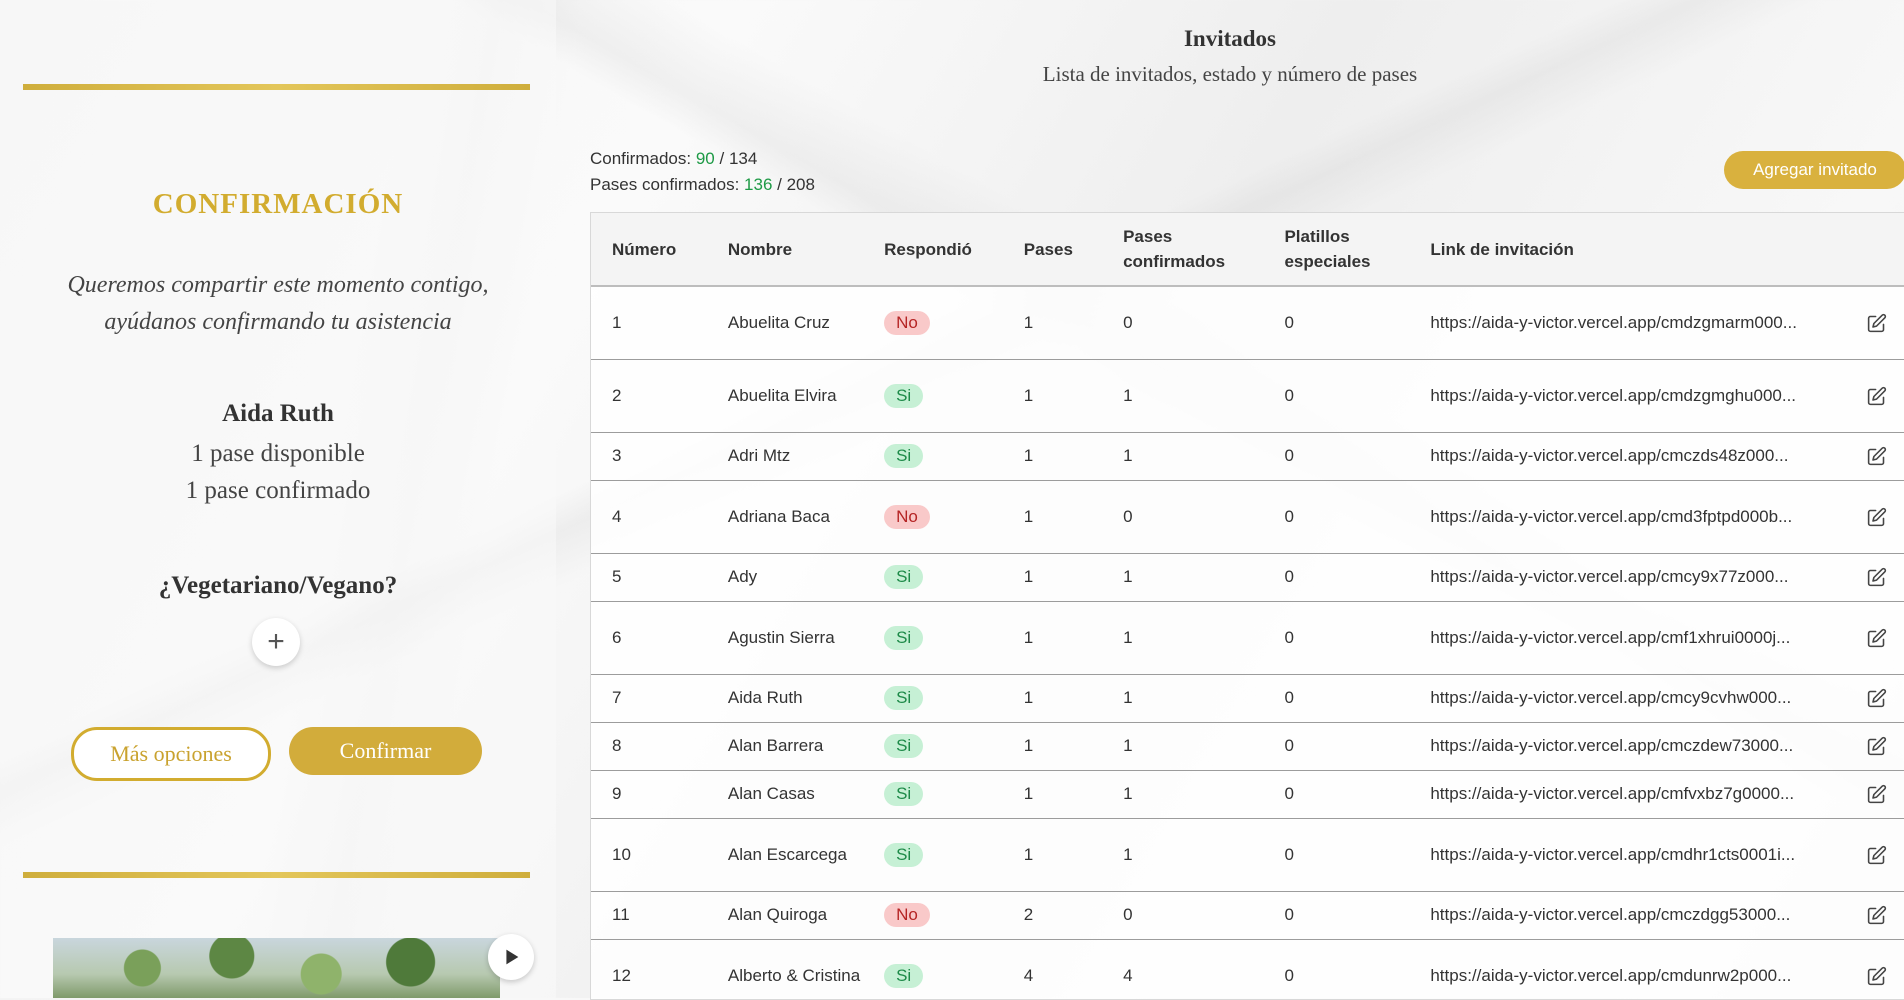 The image size is (1904, 1000). Describe the element at coordinates (1885, 249) in the screenshot. I see `col-actions` at that location.